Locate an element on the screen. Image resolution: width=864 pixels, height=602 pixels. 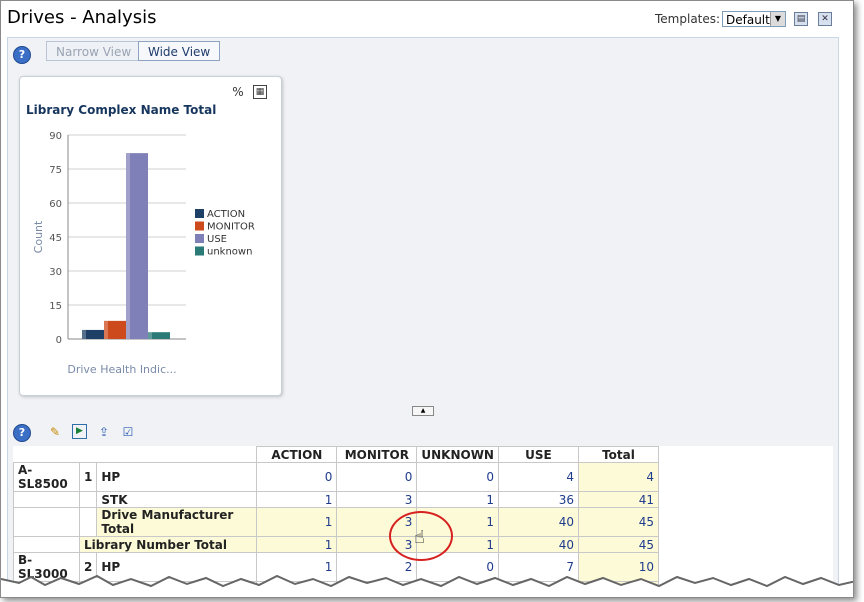
row-header: 1 is located at coordinates (88, 477).